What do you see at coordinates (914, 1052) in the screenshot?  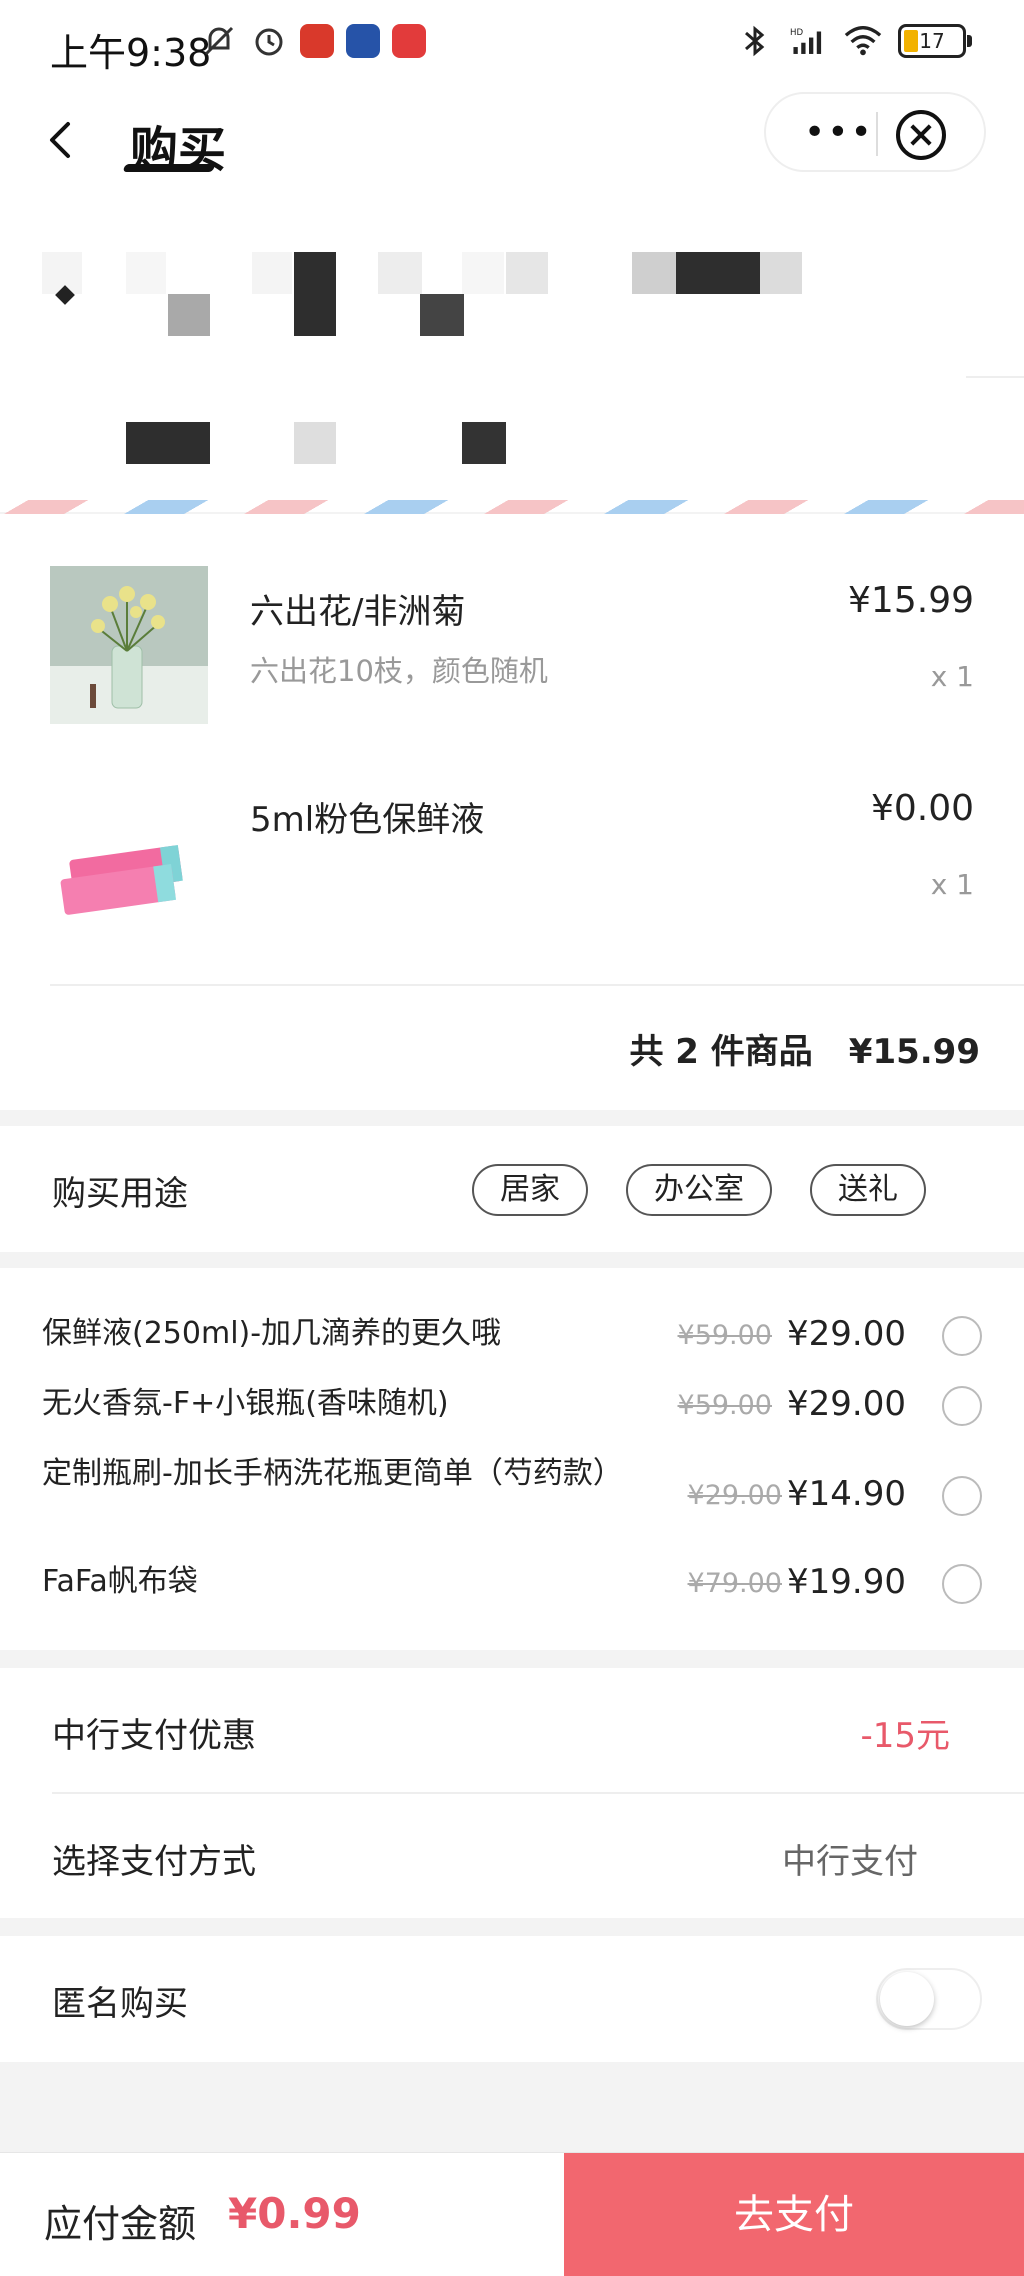 I see `total-price: ¥15.99` at bounding box center [914, 1052].